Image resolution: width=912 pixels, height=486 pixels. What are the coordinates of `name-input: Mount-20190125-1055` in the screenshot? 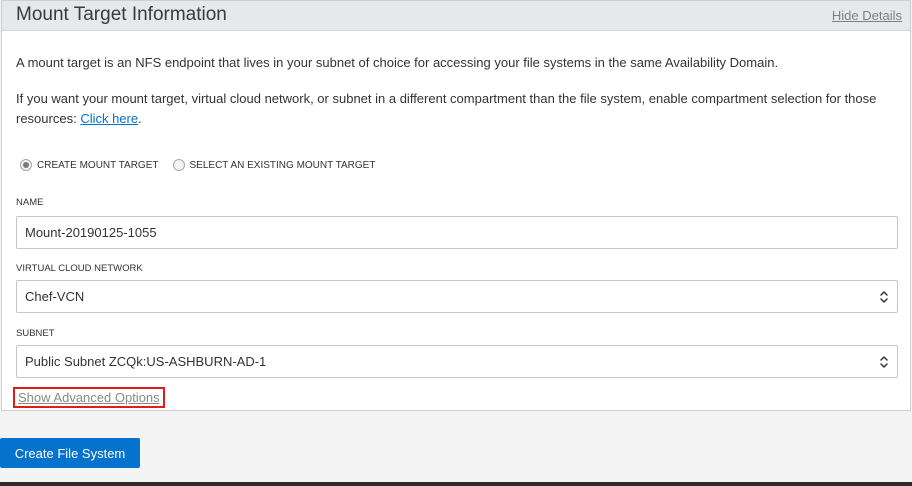 It's located at (457, 232).